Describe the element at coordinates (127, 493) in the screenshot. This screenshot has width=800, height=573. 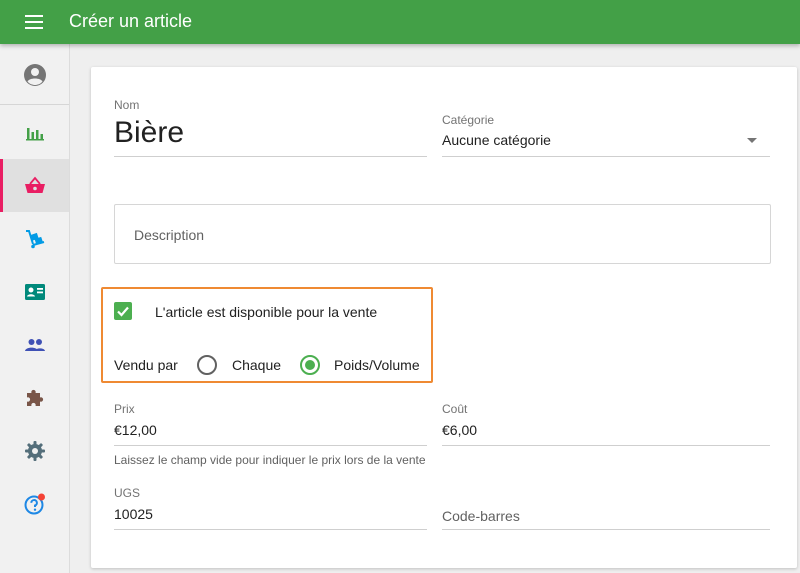
I see `sku-label: UGS` at that location.